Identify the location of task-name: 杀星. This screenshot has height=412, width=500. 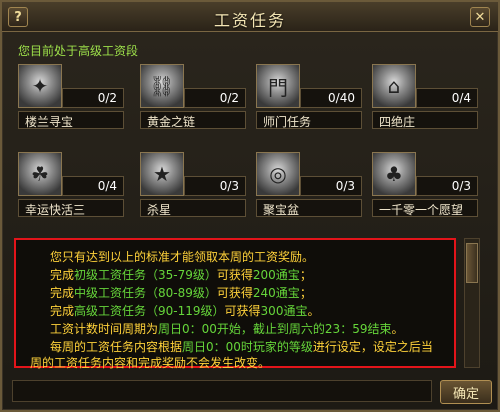
(159, 210).